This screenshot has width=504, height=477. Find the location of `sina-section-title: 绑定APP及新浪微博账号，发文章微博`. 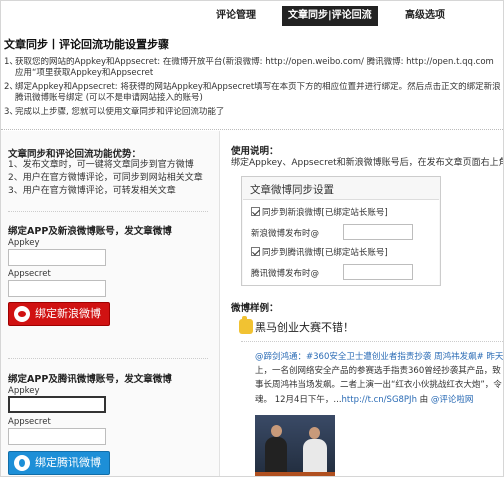

sina-section-title: 绑定APP及新浪微博账号，发文章微博 is located at coordinates (90, 231).